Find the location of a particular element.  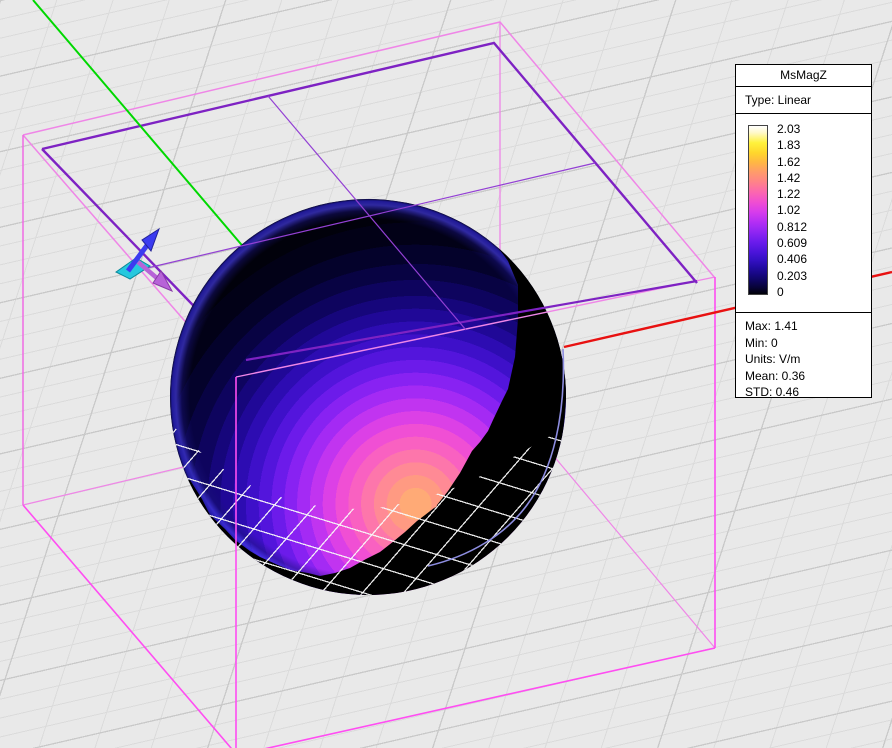

scale-label: 1.02 is located at coordinates (789, 210).